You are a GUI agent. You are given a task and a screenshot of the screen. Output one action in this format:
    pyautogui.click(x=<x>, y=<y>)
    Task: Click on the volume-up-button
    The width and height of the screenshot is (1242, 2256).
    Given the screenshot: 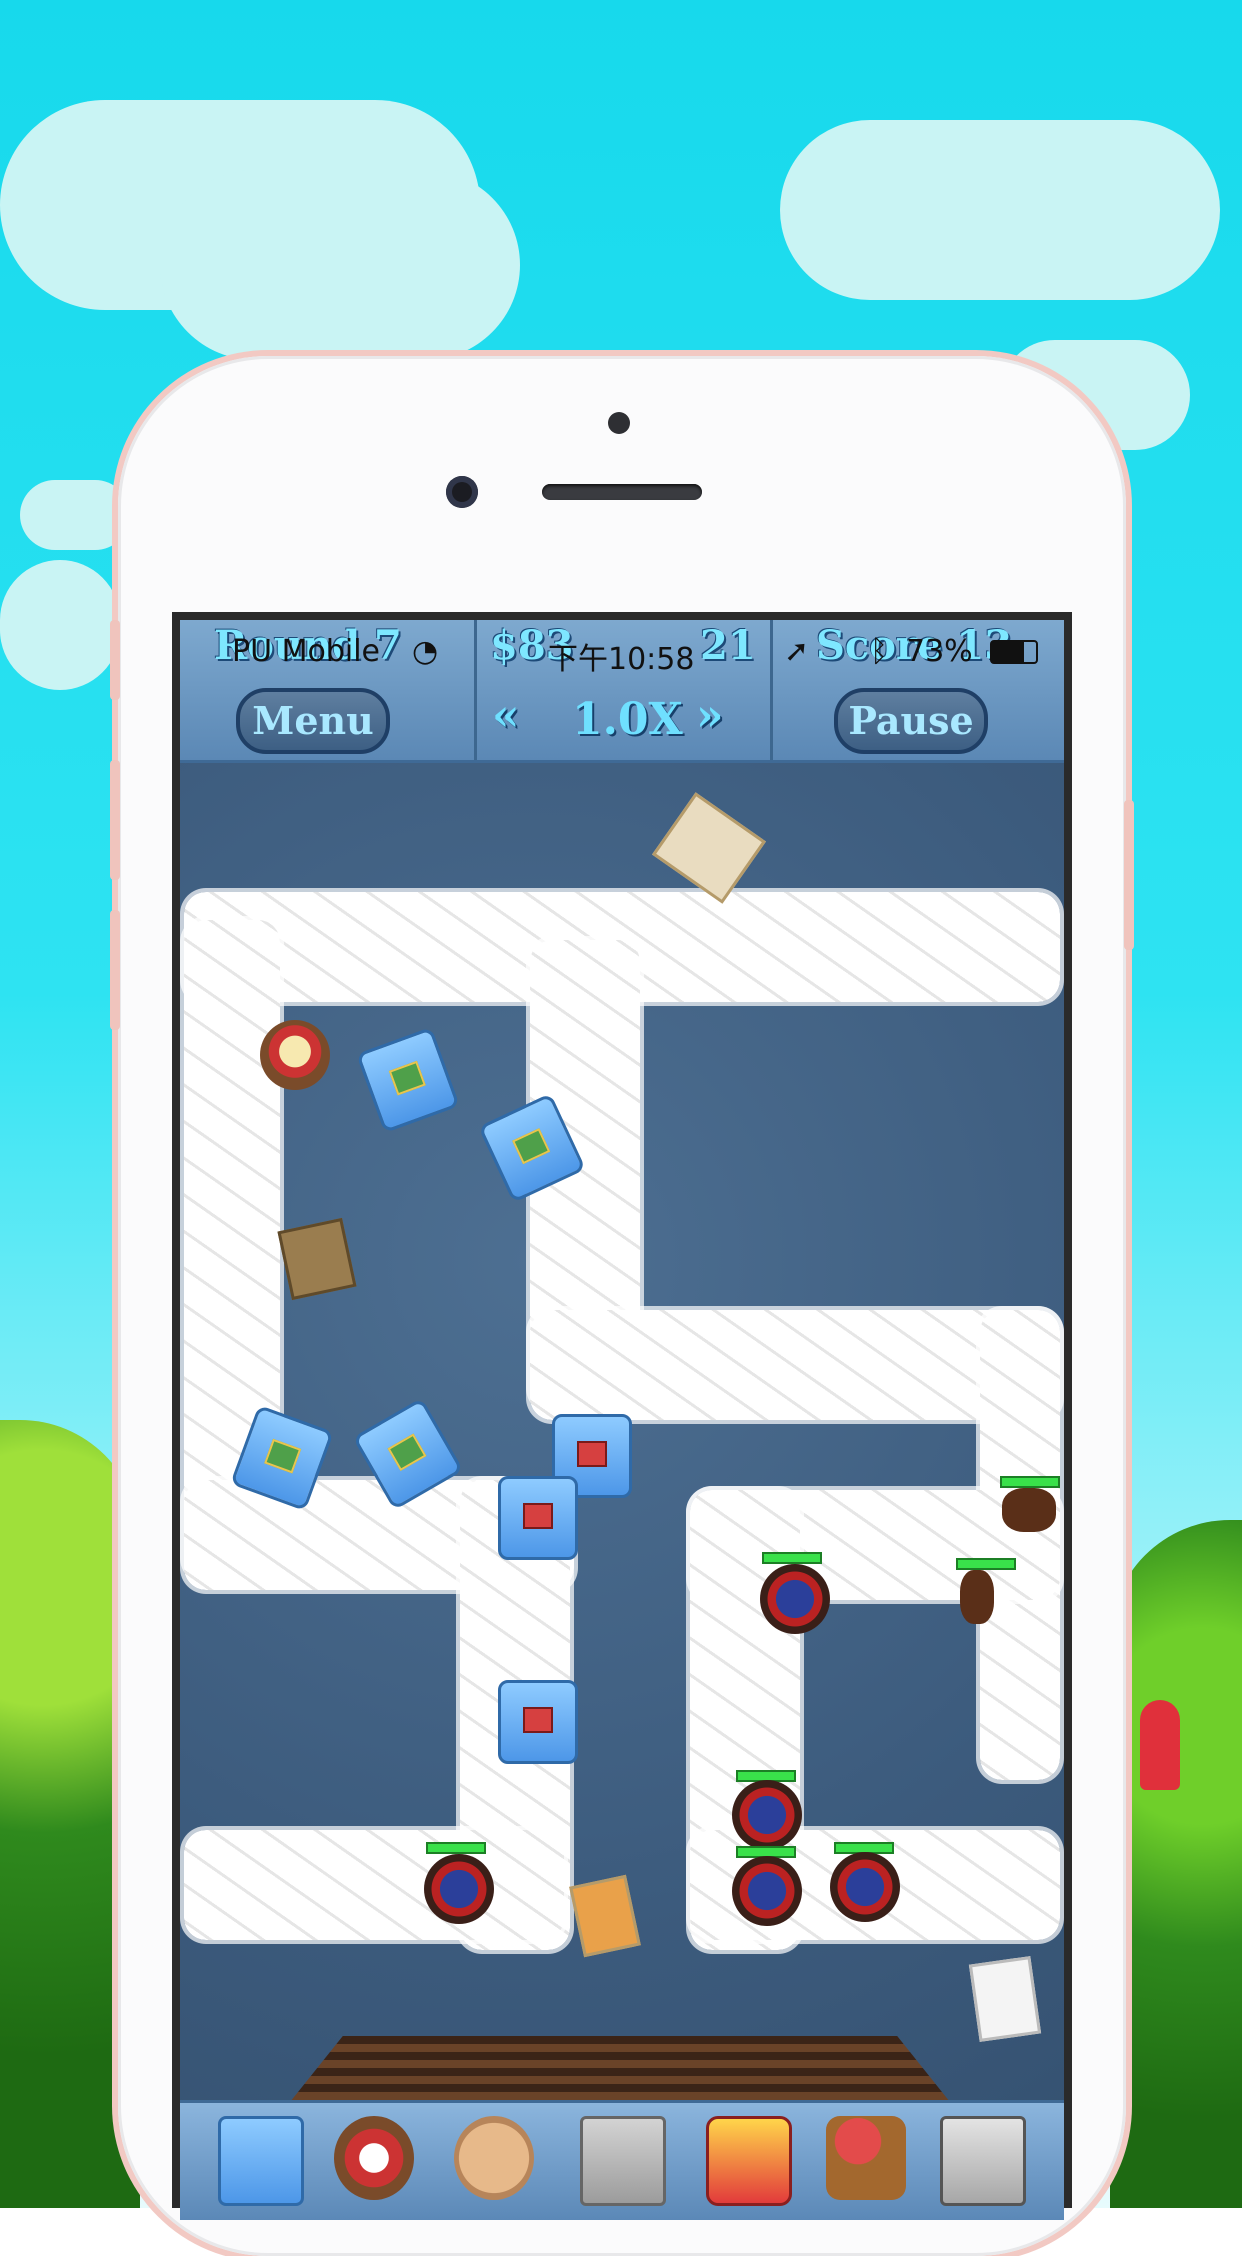 What is the action you would take?
    pyautogui.click(x=115, y=820)
    